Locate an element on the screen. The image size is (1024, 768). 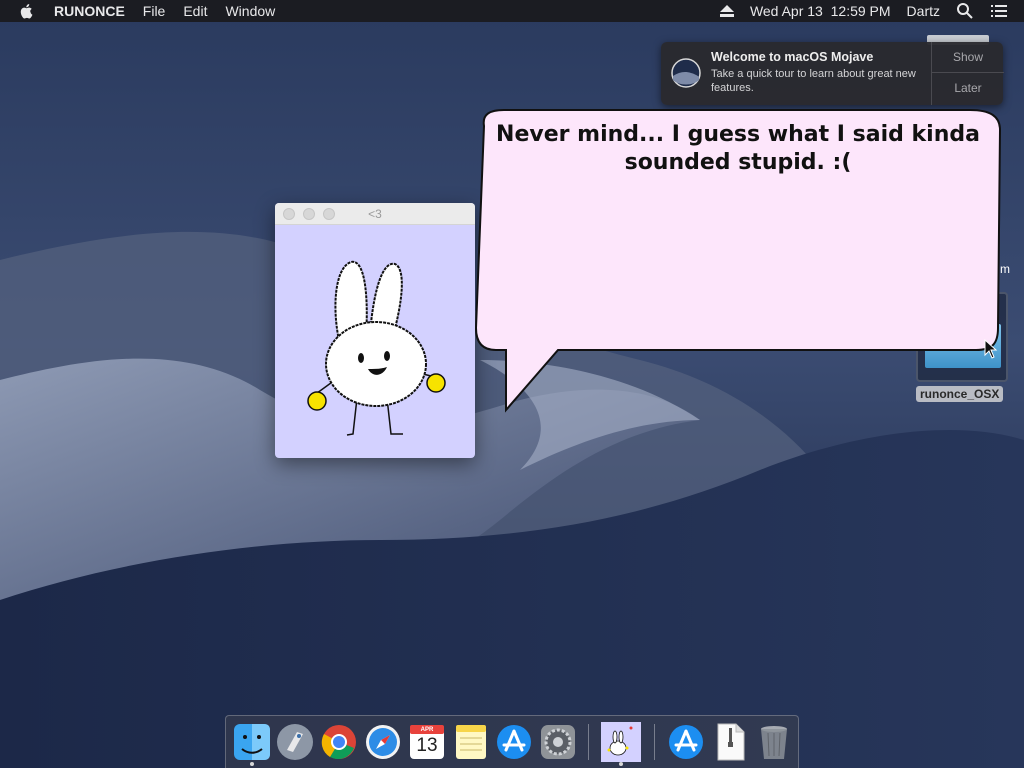
dock-item-zip-file is located at coordinates (730, 742).